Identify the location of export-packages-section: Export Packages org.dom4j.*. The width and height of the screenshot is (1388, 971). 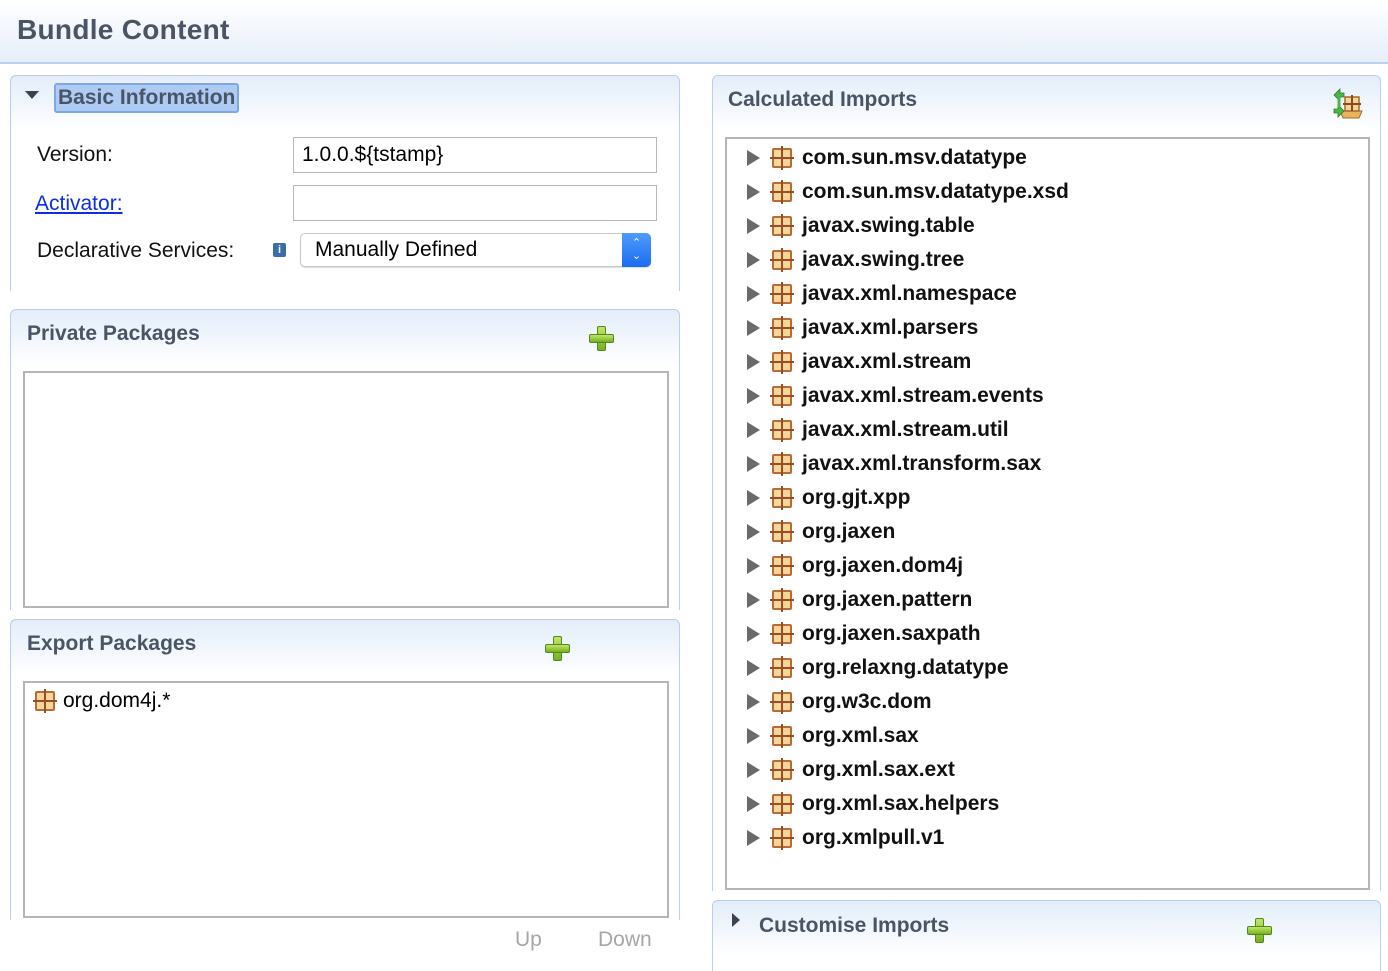
(345, 769).